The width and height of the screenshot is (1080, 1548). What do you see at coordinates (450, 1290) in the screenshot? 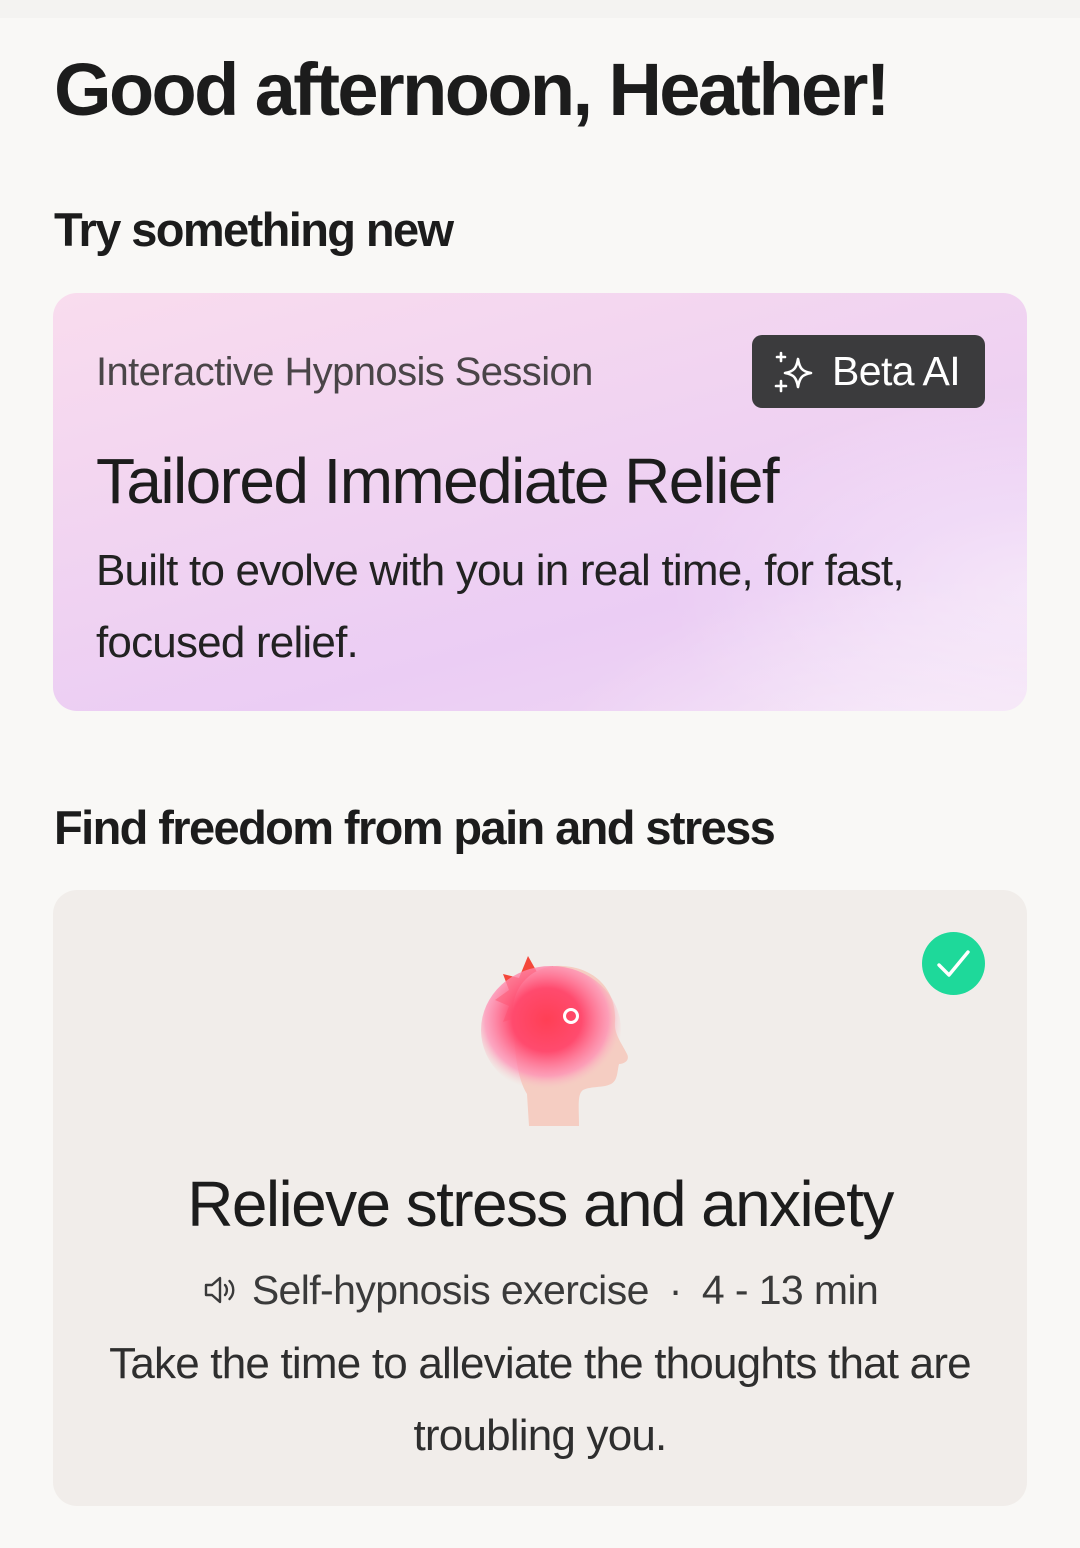
I see `program-type: Self-hypnosis exercise` at bounding box center [450, 1290].